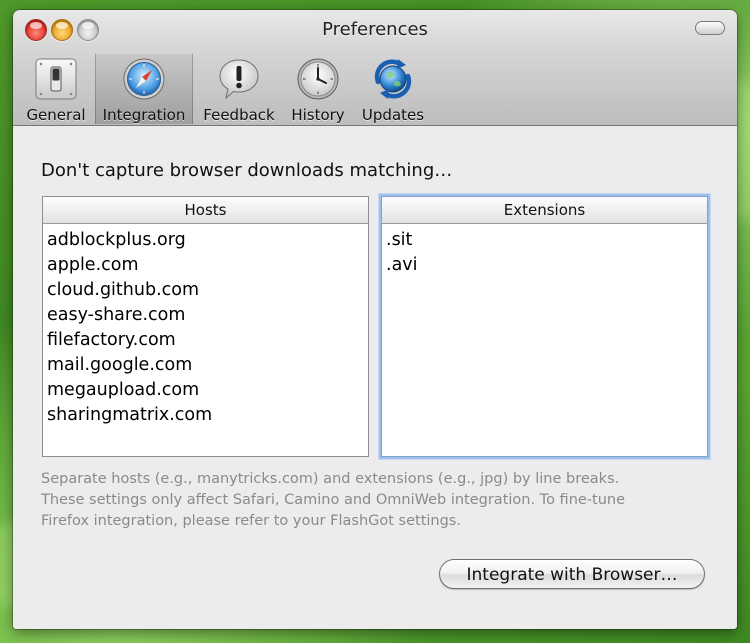  I want to click on toolbar-item-integration: Integration, so click(144, 89).